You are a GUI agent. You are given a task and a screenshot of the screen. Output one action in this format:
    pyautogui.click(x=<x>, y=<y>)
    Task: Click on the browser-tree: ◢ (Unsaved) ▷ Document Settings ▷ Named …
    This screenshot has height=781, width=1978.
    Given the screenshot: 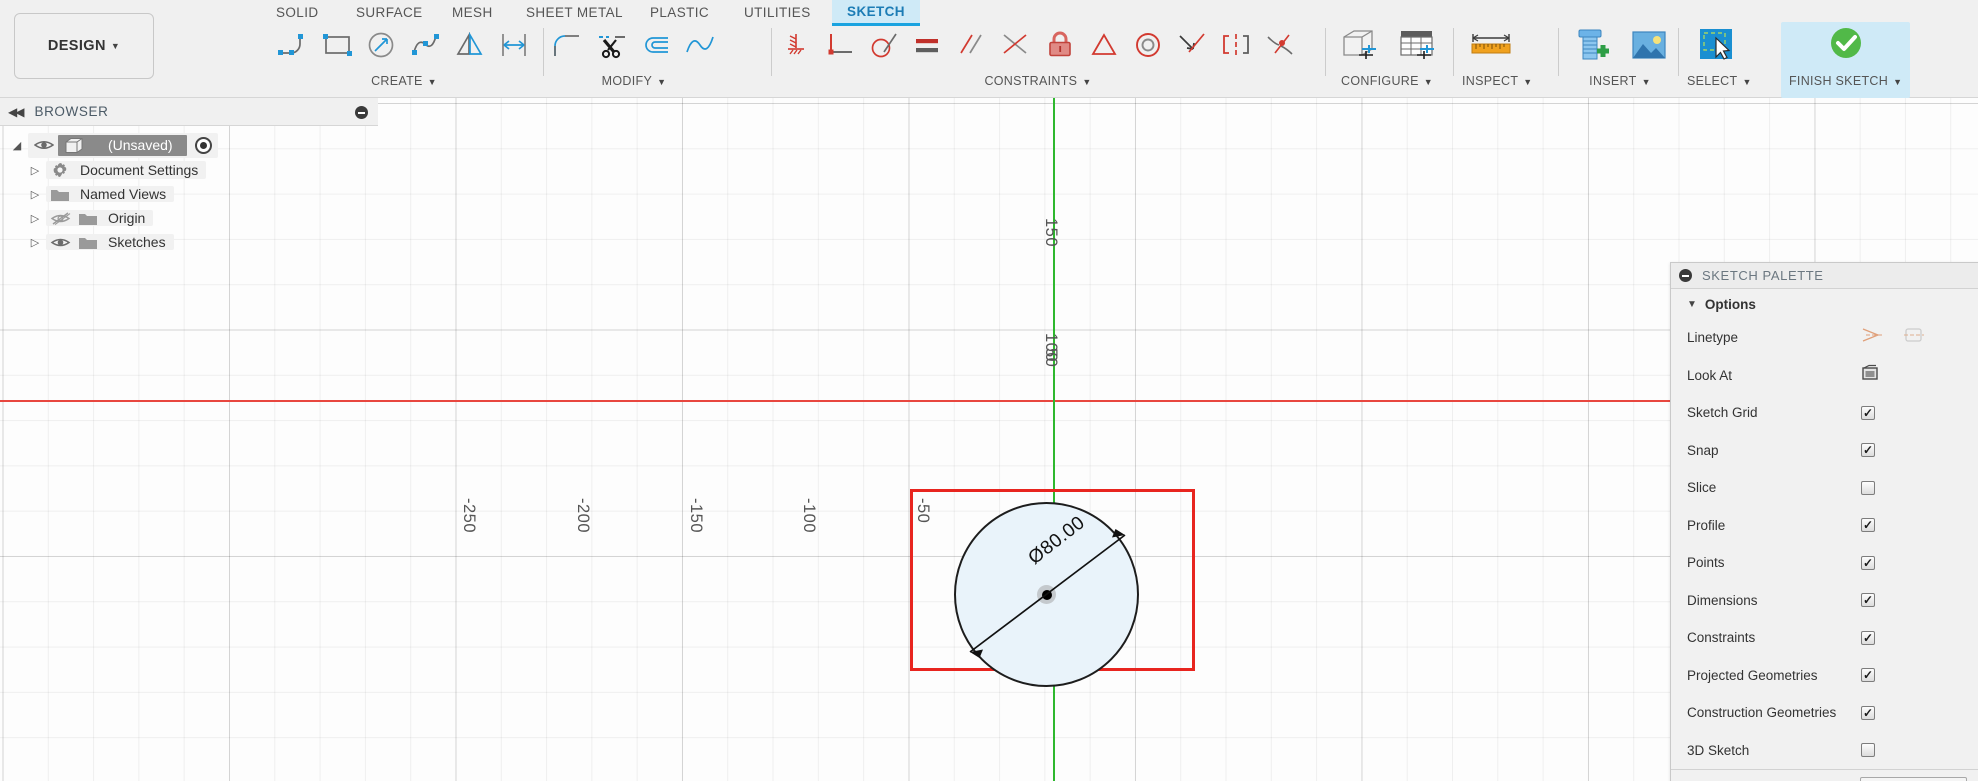 What is the action you would take?
    pyautogui.click(x=189, y=190)
    